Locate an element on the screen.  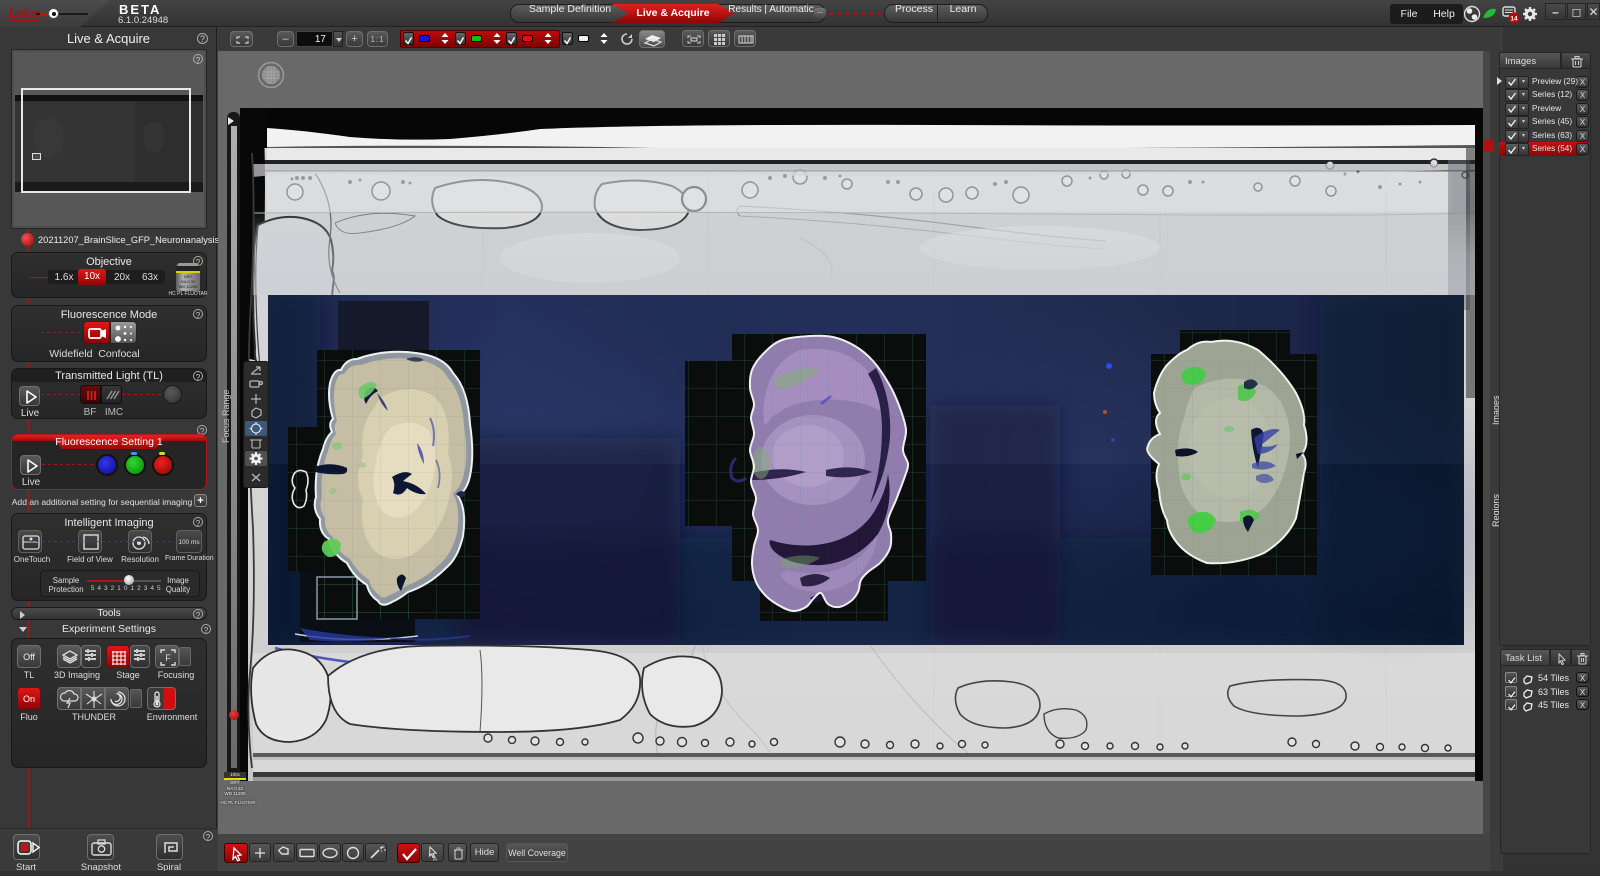
svg-text: Leica is located at coordinates (23, 13).